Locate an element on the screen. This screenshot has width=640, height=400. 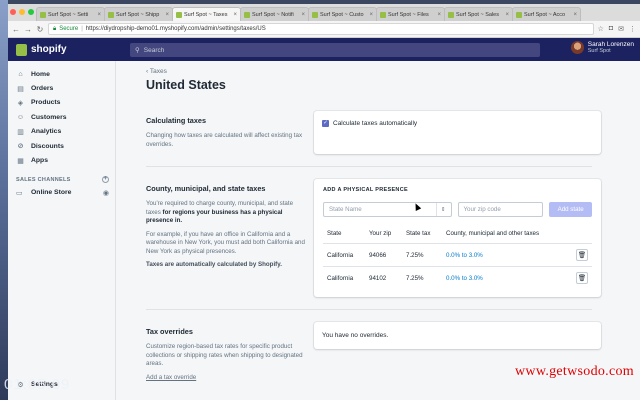
section-title: County, municipal, and state taxes is located at coordinates (206, 188).